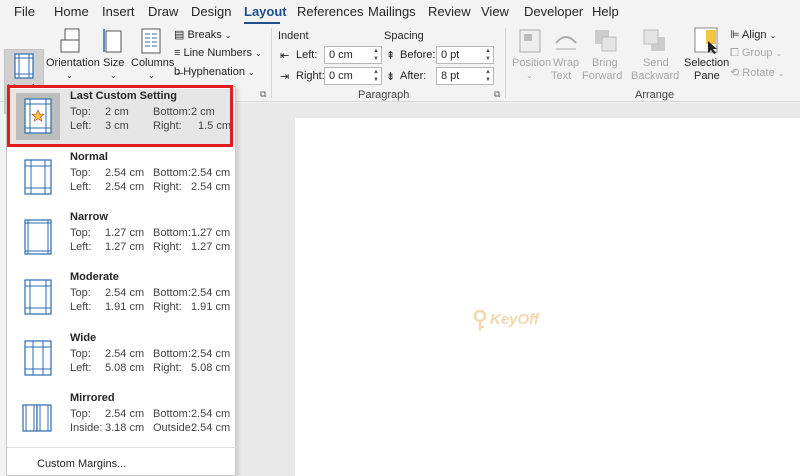 The width and height of the screenshot is (800, 476). What do you see at coordinates (285, 77) in the screenshot?
I see `indent-right-icon: ⇥` at bounding box center [285, 77].